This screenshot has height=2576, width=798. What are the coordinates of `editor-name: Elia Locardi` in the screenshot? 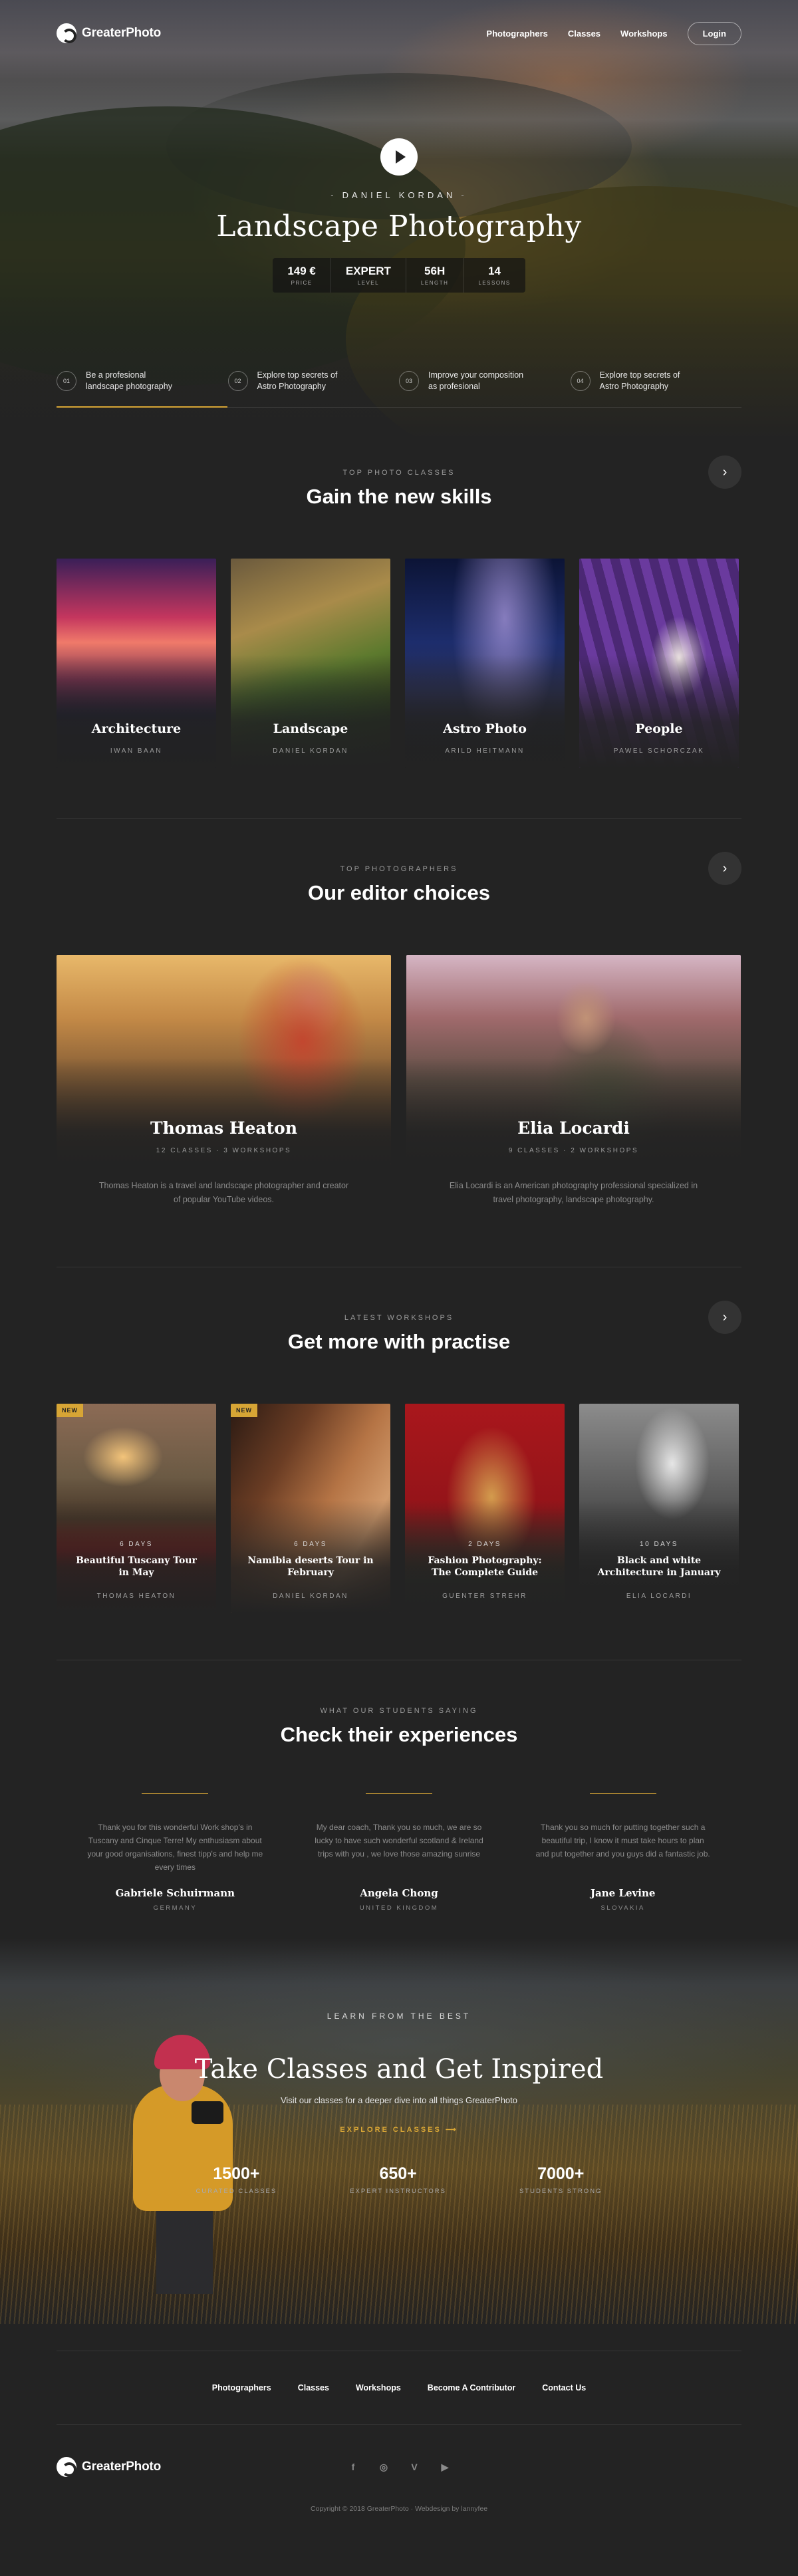 It's located at (573, 1128).